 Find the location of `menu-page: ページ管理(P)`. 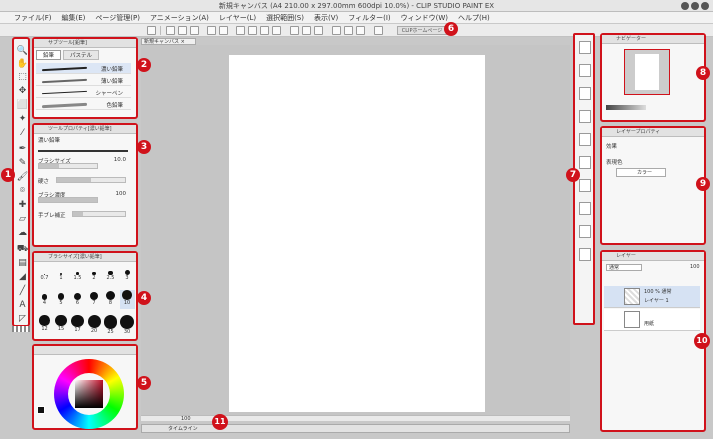

menu-page: ページ管理(P) is located at coordinates (117, 18).